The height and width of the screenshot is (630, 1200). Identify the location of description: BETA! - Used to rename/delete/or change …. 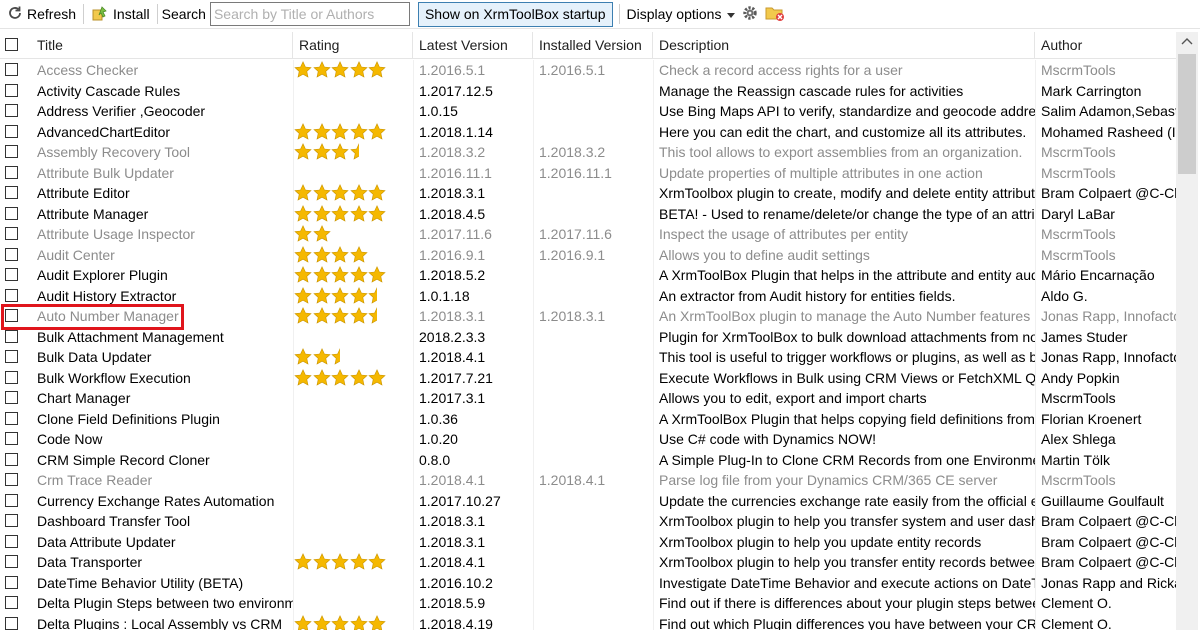
(847, 213).